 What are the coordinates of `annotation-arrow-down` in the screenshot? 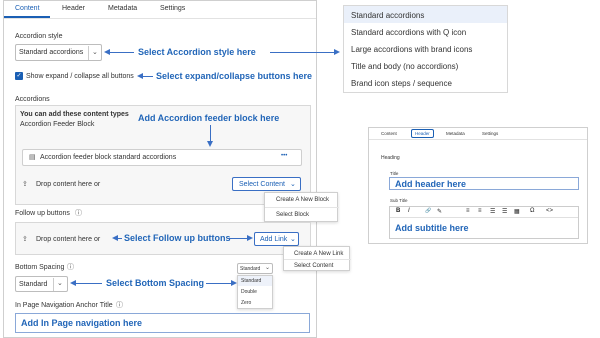 It's located at (211, 133).